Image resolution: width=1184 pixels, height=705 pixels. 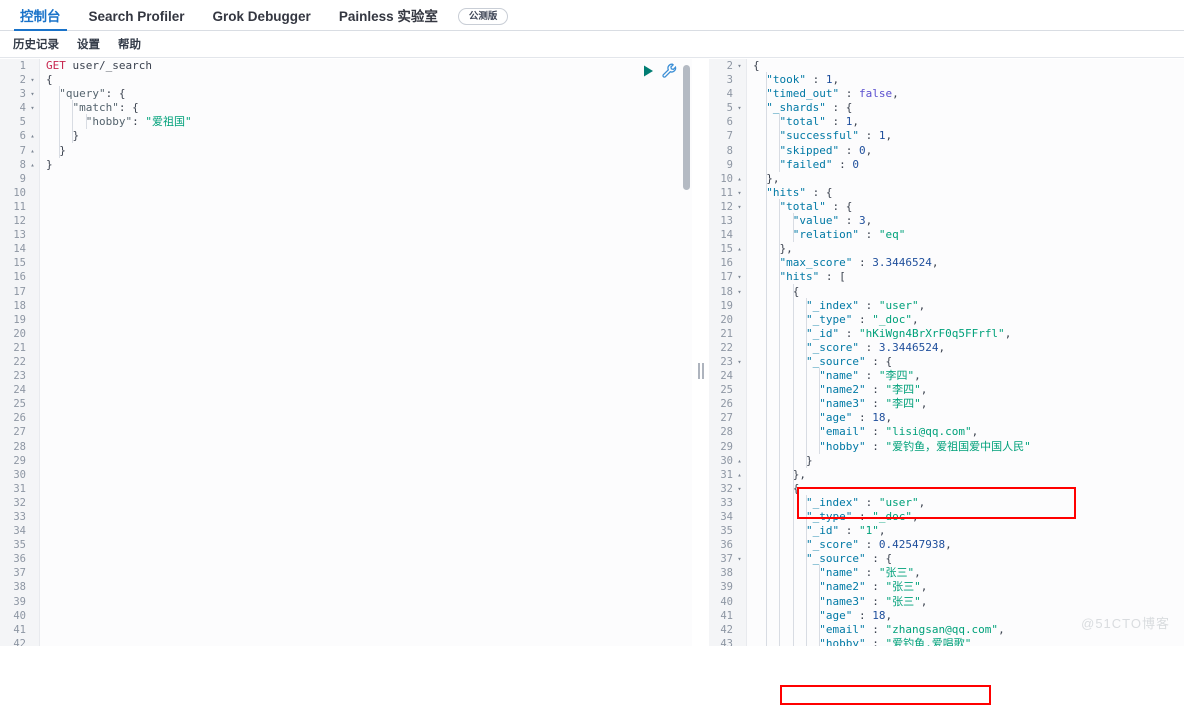 I want to click on tab-console-label: 控制台, so click(x=40, y=16).